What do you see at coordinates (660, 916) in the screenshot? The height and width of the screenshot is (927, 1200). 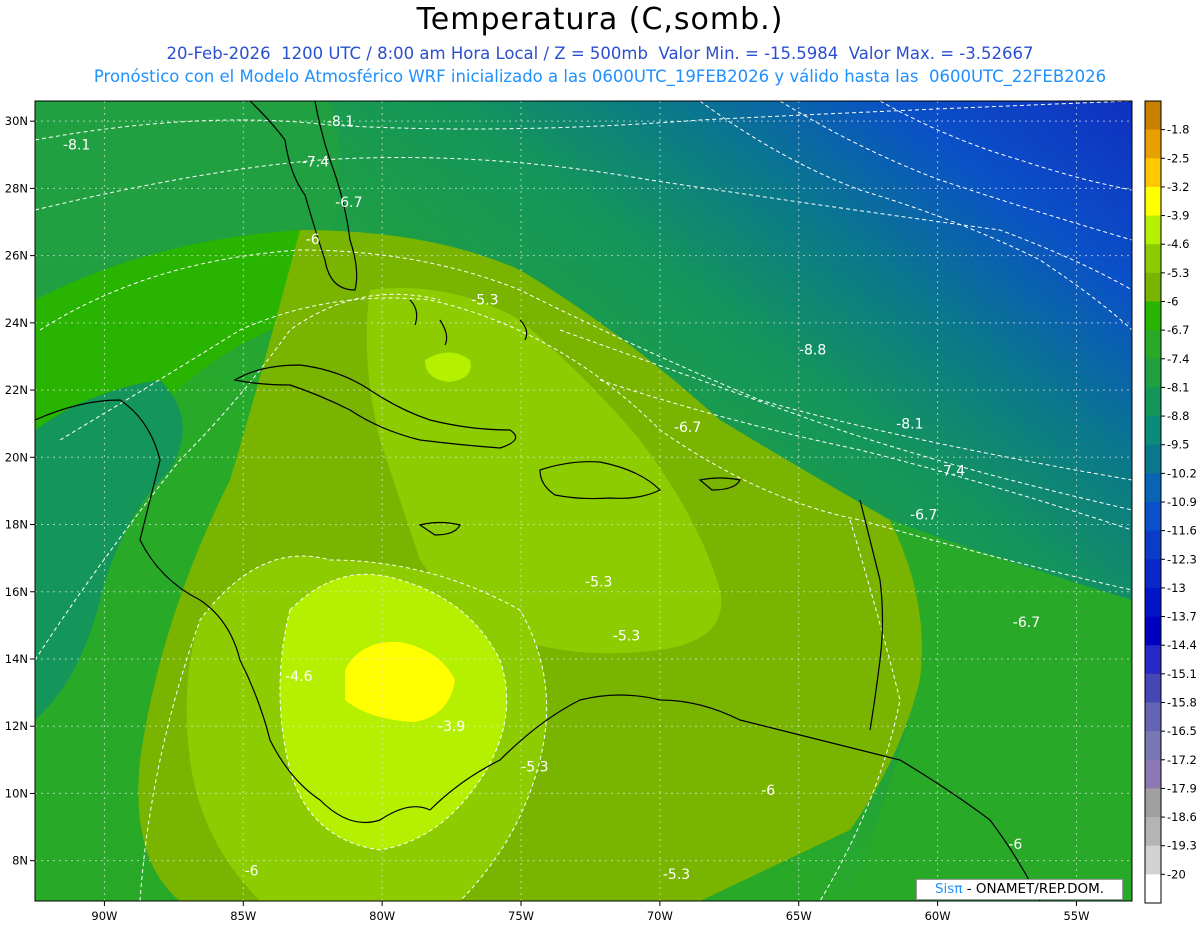 I see `lon-tick-label: 70W` at bounding box center [660, 916].